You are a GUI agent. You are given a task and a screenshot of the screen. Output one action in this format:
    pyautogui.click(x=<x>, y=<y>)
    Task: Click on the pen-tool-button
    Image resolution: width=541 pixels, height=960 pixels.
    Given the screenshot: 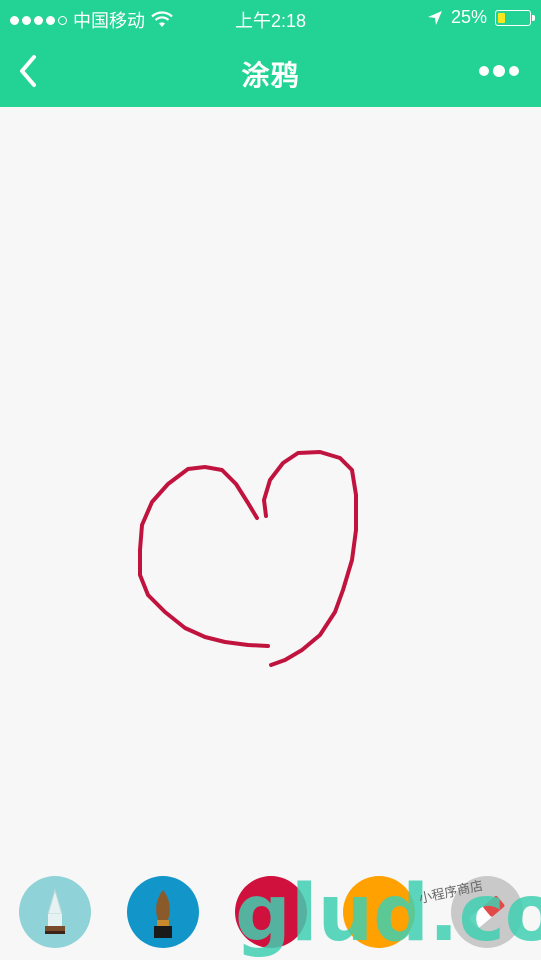 What is the action you would take?
    pyautogui.click(x=55, y=912)
    